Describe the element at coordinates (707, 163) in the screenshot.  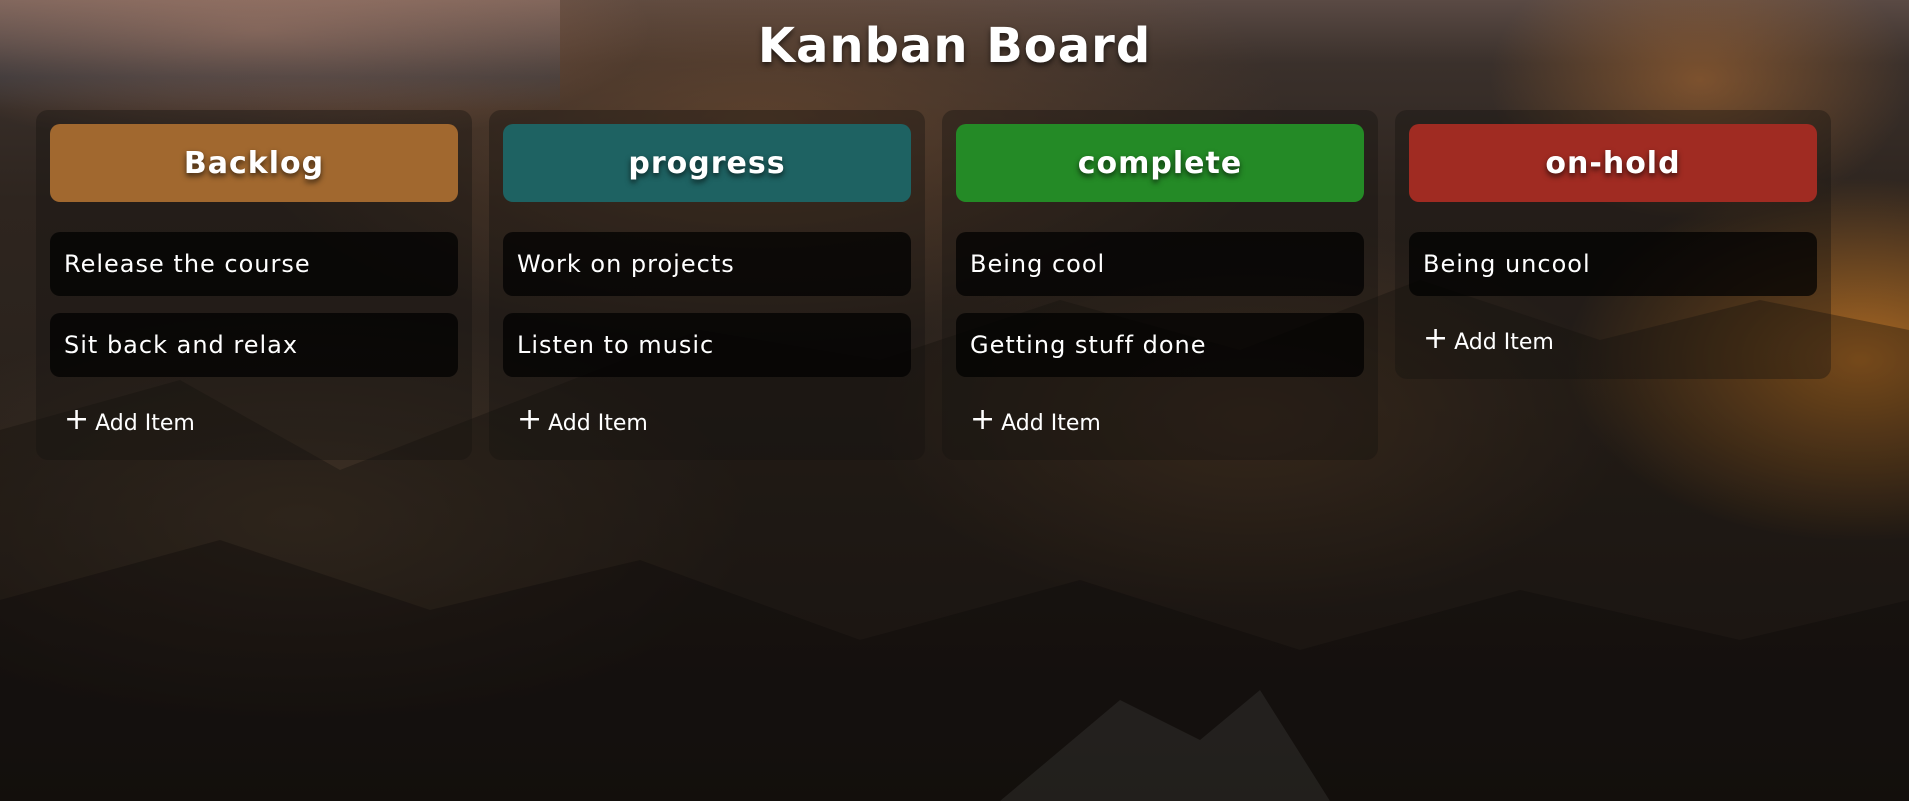
I see `column-header-progress: progress` at that location.